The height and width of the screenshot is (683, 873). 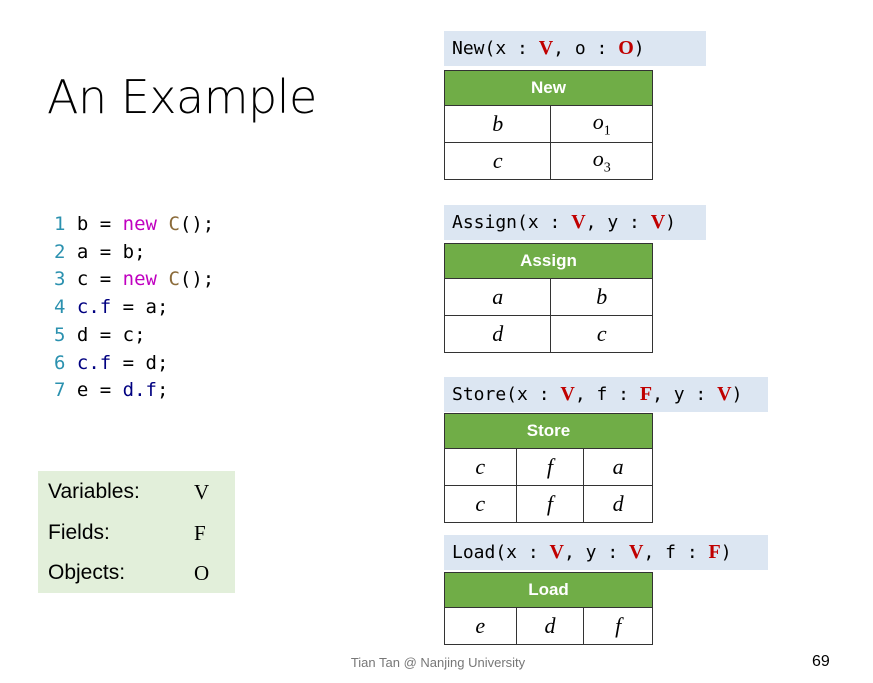 I want to click on relation-table: New b o1 c o3, so click(x=548, y=125).